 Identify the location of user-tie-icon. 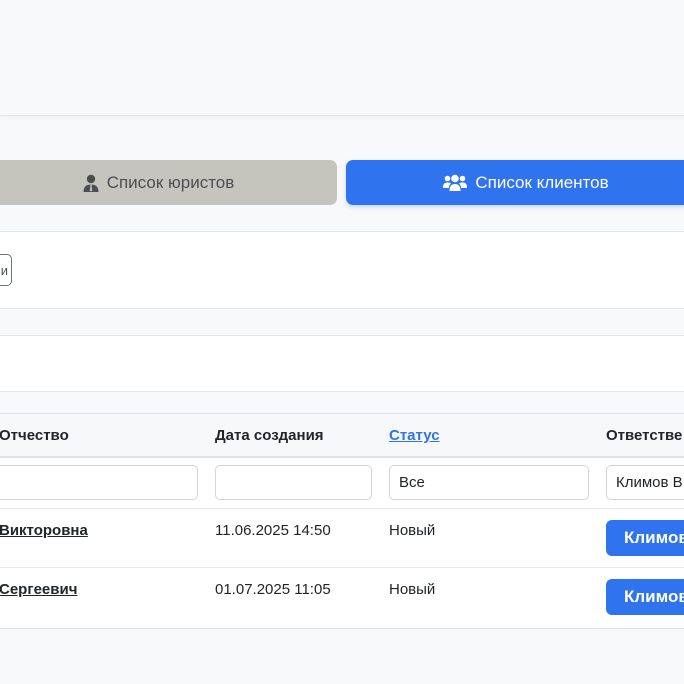
(91, 183).